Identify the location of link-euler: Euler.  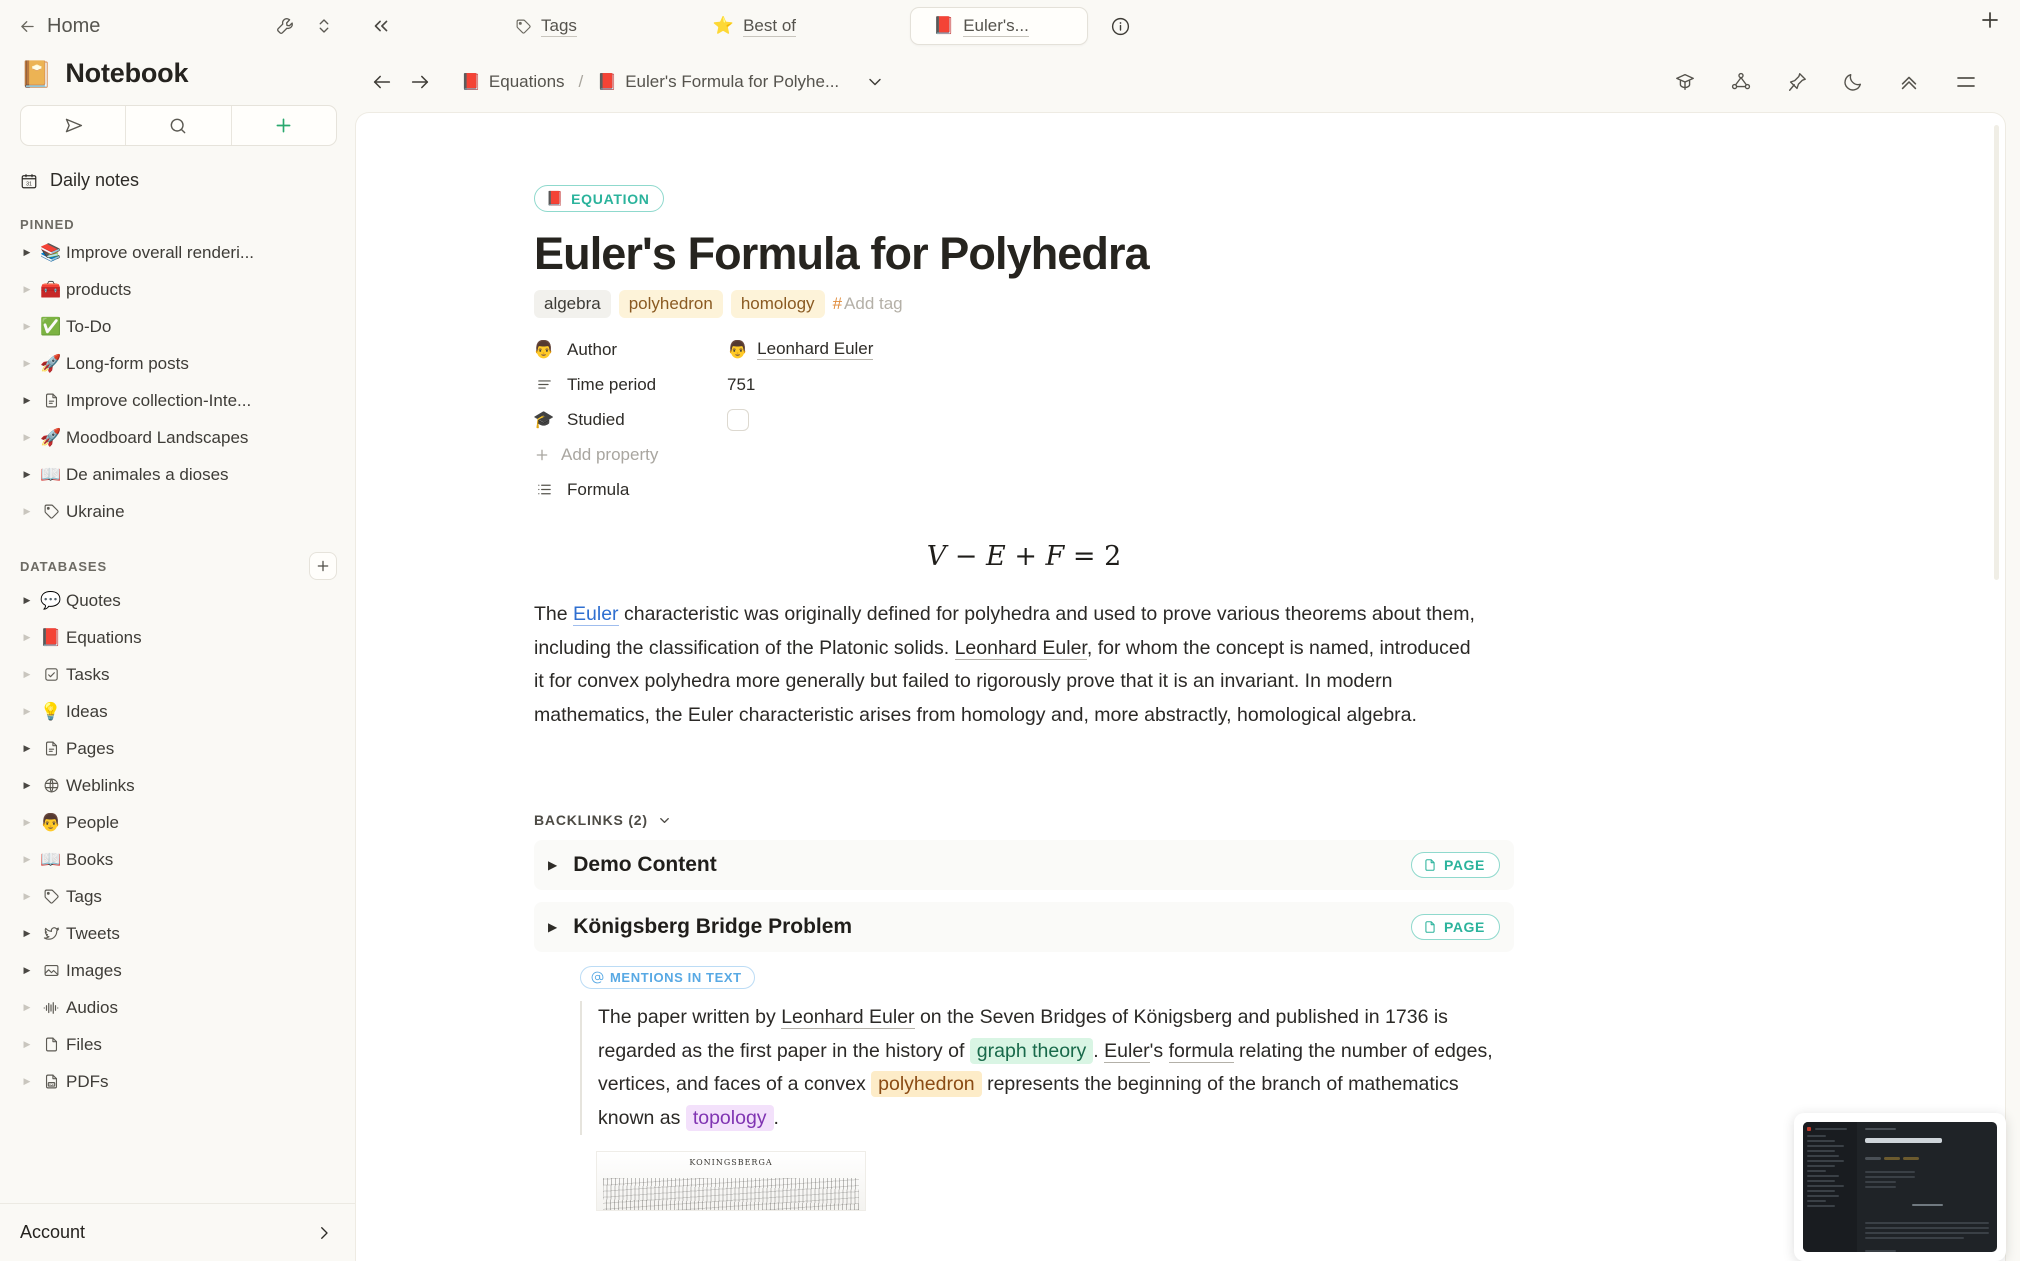
(596, 614).